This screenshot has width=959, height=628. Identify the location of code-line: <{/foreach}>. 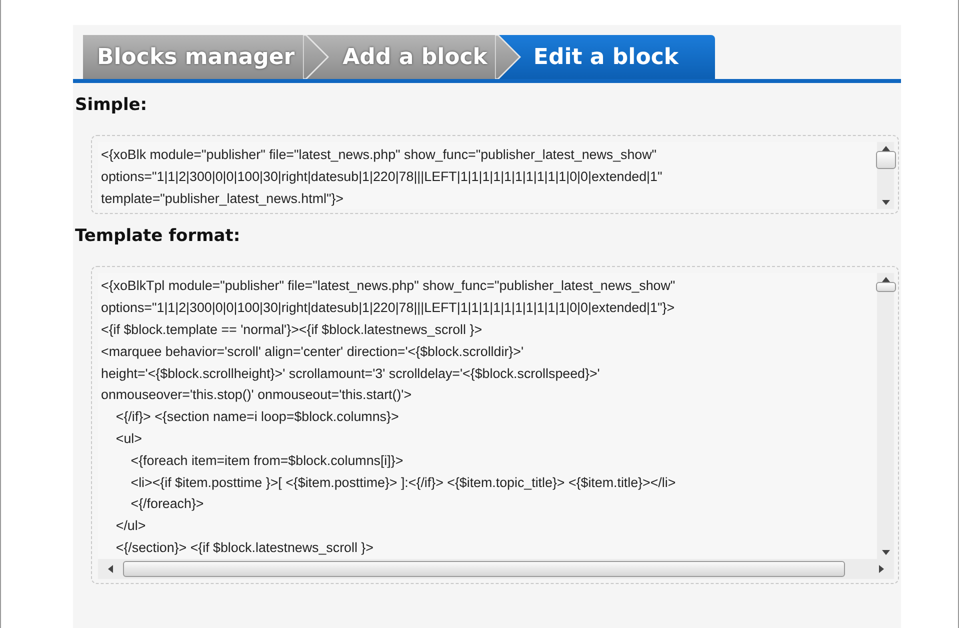
(167, 504).